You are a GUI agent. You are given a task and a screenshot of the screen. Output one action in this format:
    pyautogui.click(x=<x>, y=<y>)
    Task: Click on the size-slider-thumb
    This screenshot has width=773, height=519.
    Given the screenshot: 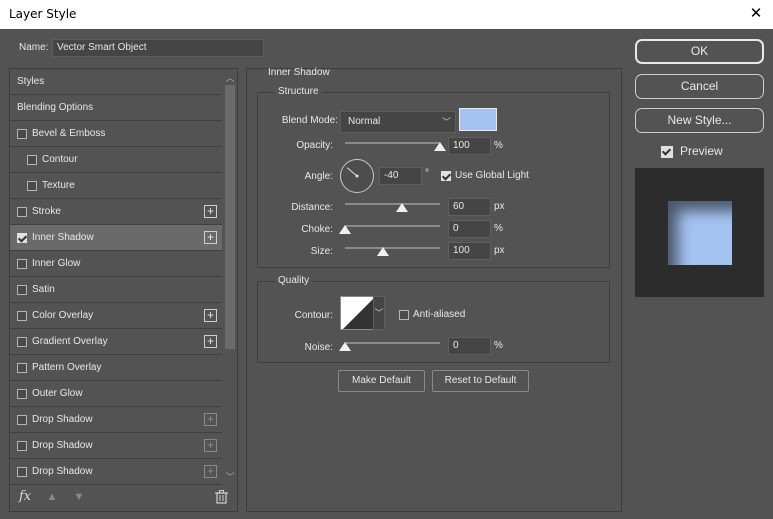 What is the action you would take?
    pyautogui.click(x=383, y=251)
    